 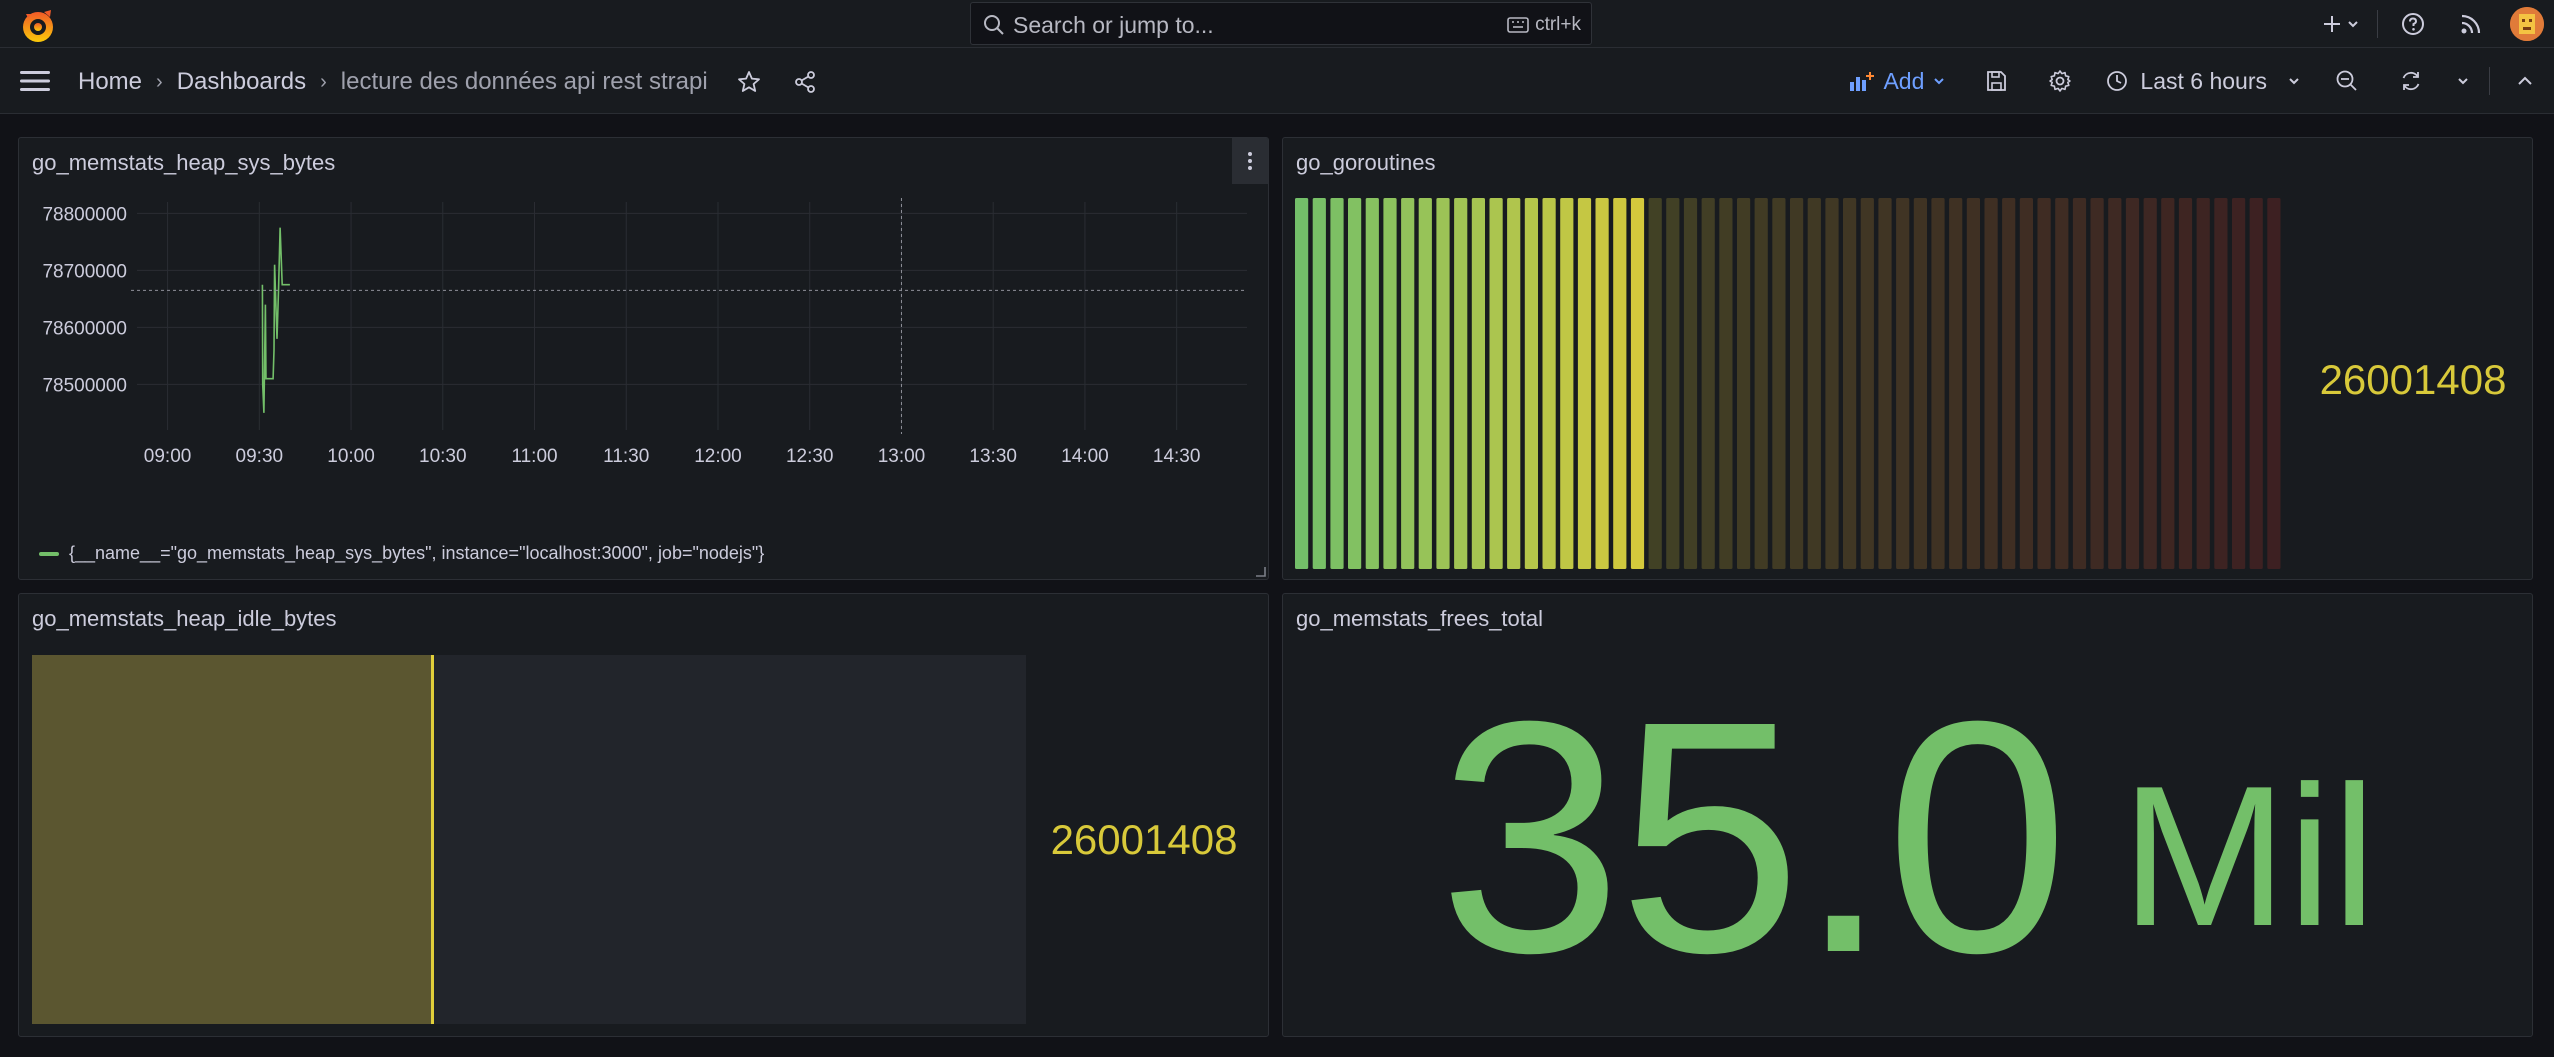 What do you see at coordinates (275, 320) in the screenshot?
I see `series-line` at bounding box center [275, 320].